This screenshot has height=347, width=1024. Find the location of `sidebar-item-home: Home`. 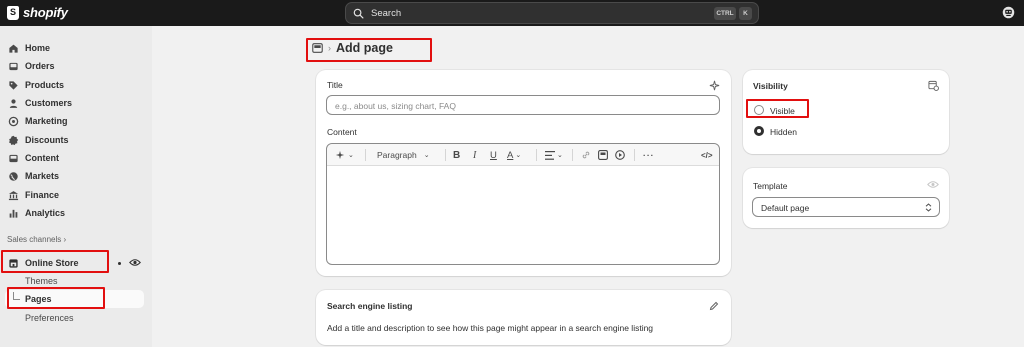

sidebar-item-home: Home is located at coordinates (76, 48).